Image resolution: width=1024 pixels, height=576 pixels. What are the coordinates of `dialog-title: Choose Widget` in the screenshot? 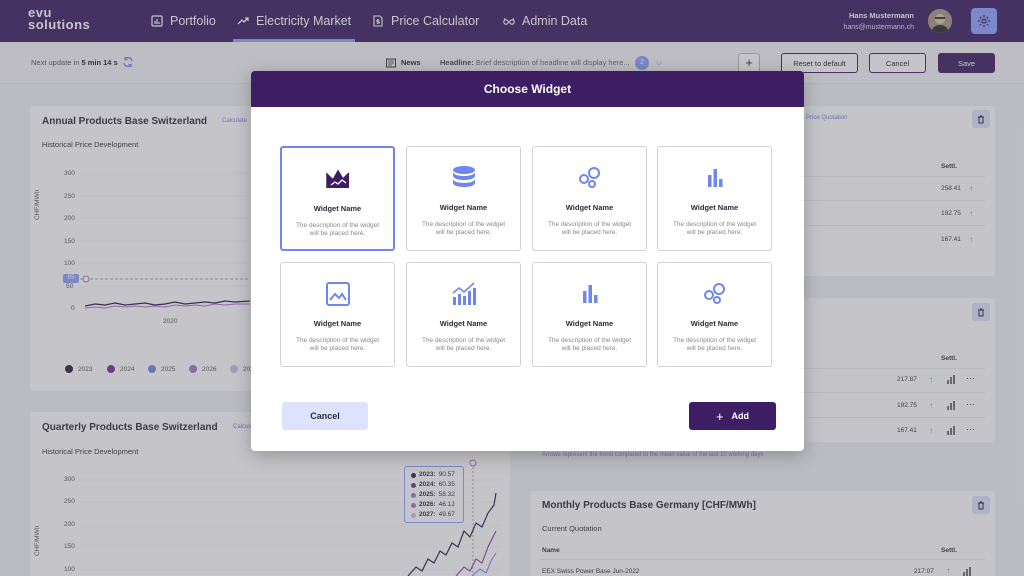 It's located at (527, 89).